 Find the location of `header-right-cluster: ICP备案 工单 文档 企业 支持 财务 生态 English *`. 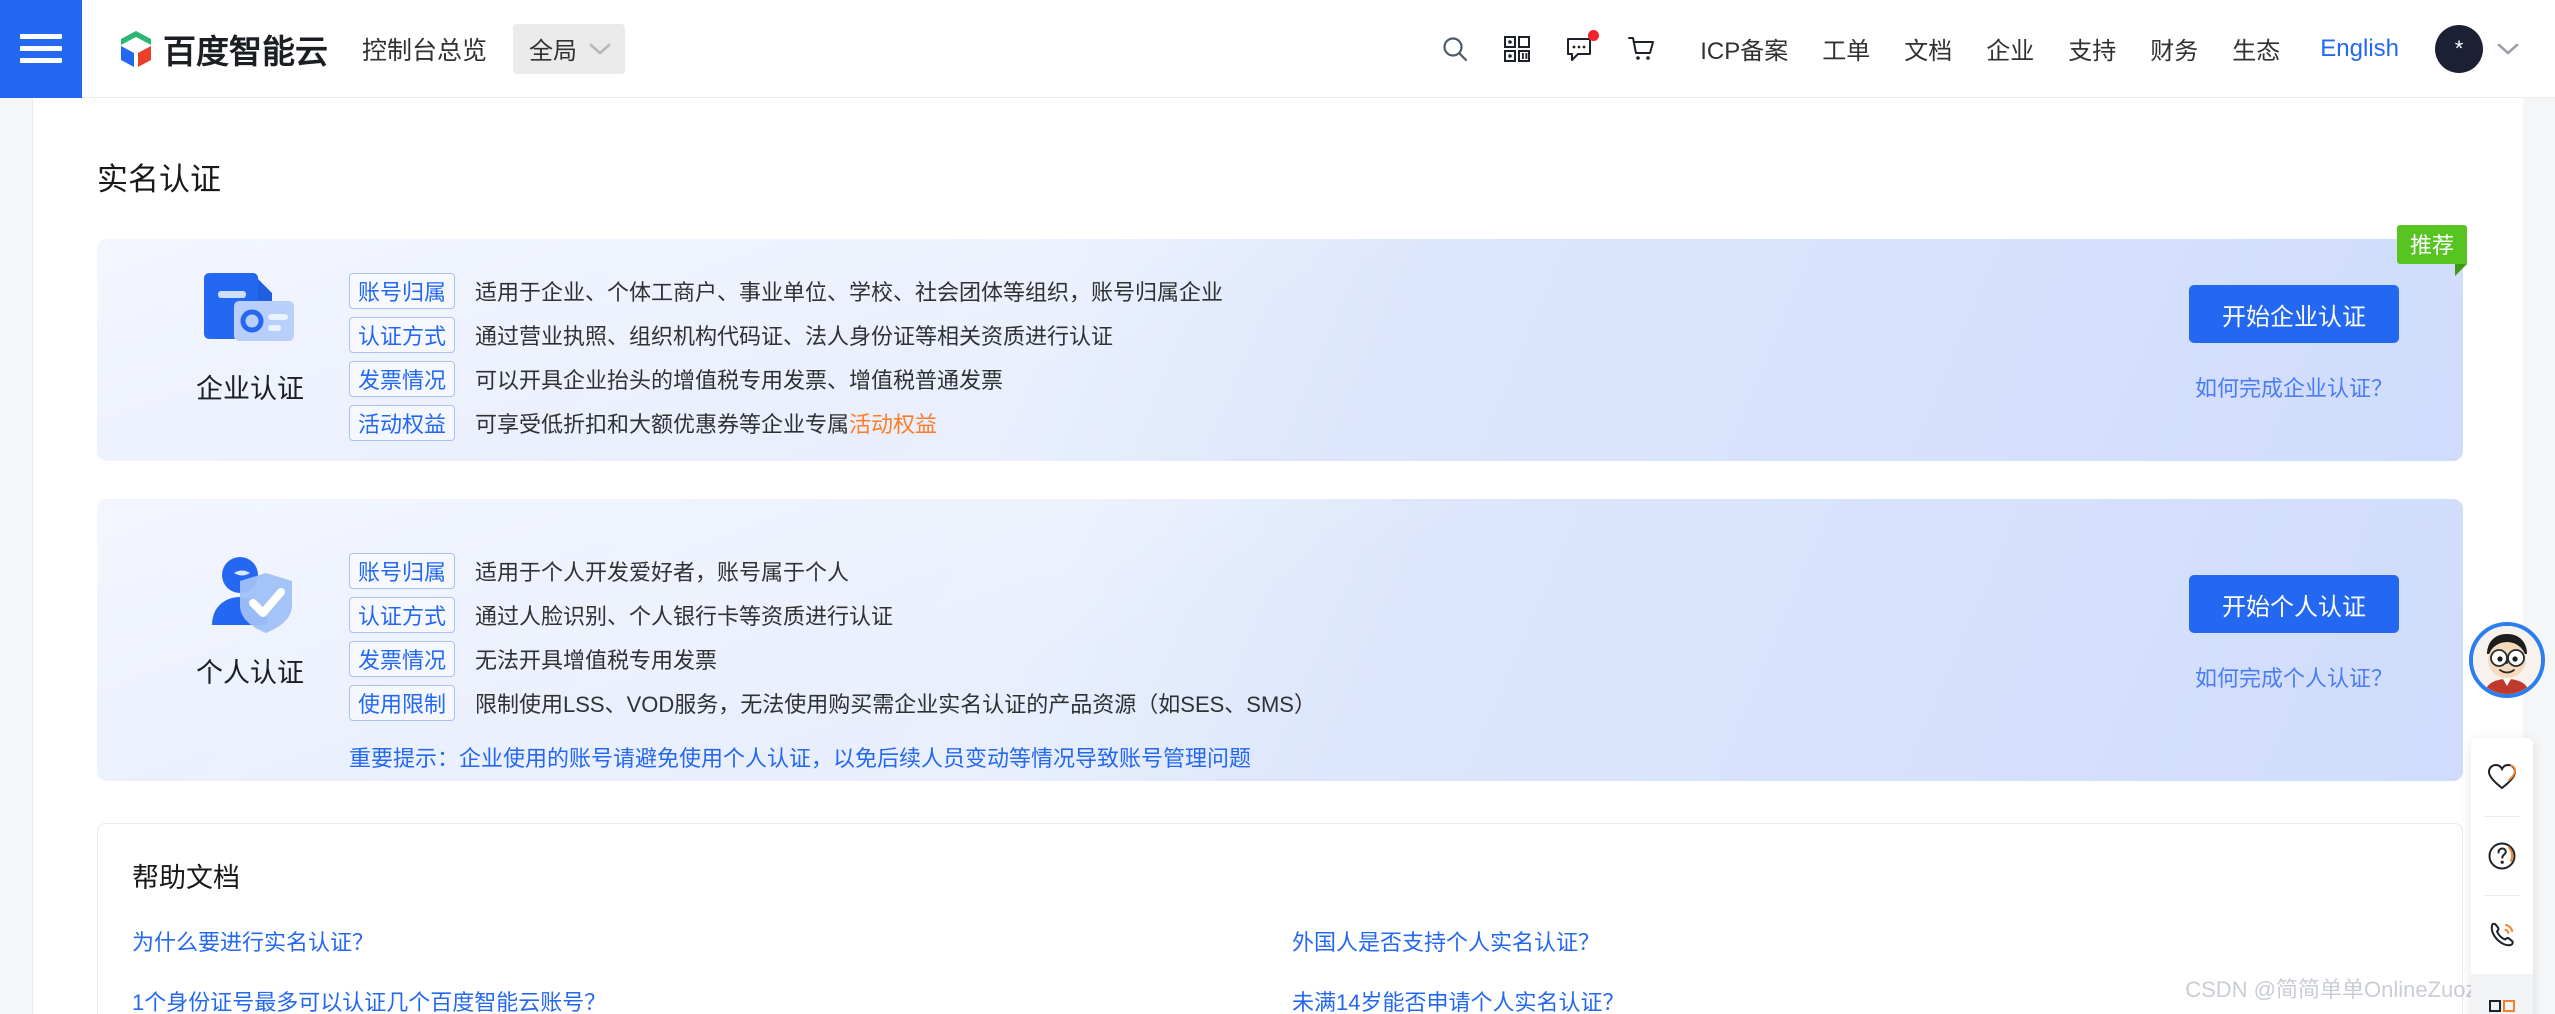

header-right-cluster: ICP备案 工单 文档 企业 支持 财务 生态 English * is located at coordinates (1989, 49).